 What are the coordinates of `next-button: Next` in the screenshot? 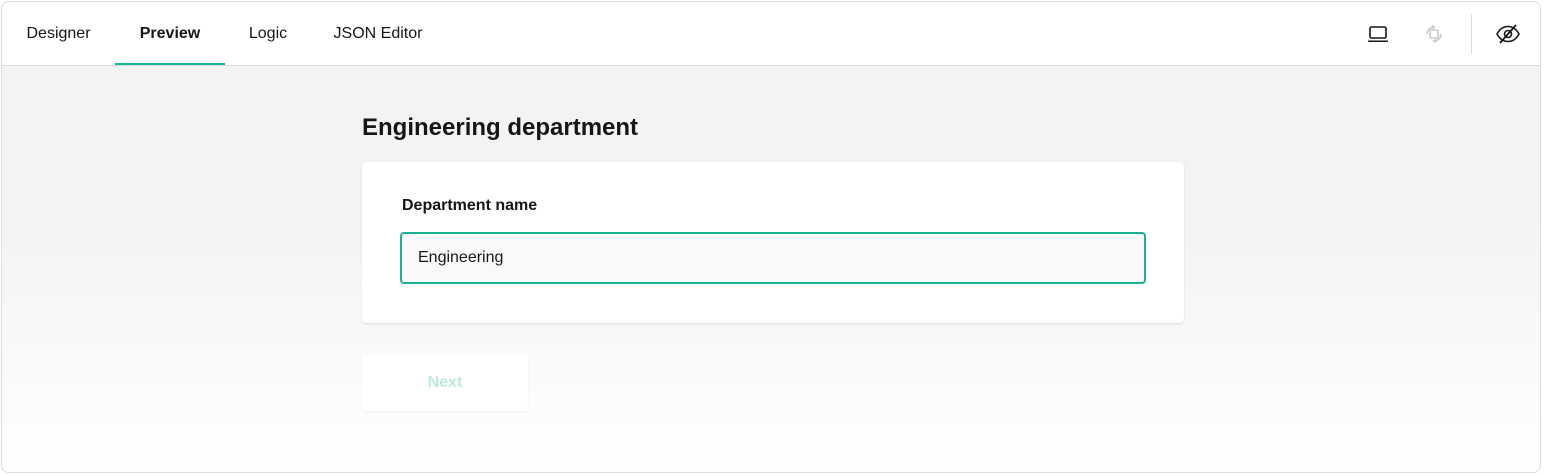 It's located at (445, 382).